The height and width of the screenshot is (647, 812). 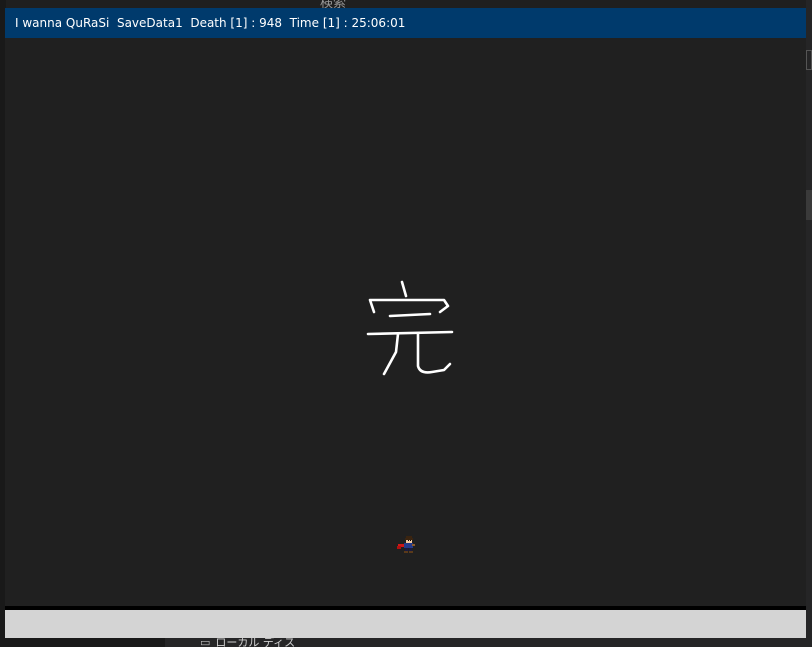 What do you see at coordinates (434, 353) in the screenshot?
I see `kanji-stroke-right-leg` at bounding box center [434, 353].